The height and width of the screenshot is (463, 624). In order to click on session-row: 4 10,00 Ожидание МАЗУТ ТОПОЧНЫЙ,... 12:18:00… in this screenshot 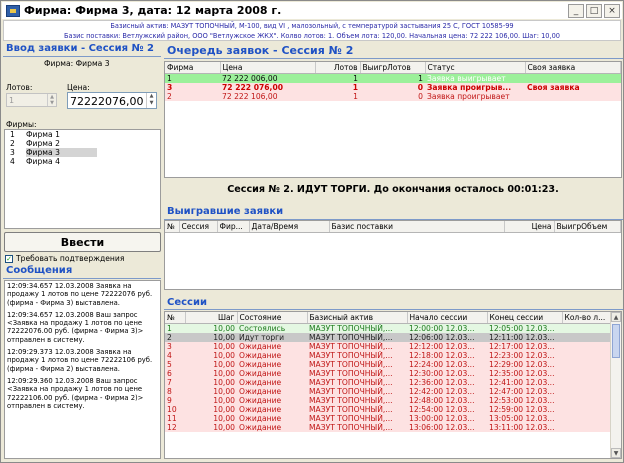, I will do `click(388, 355)`.